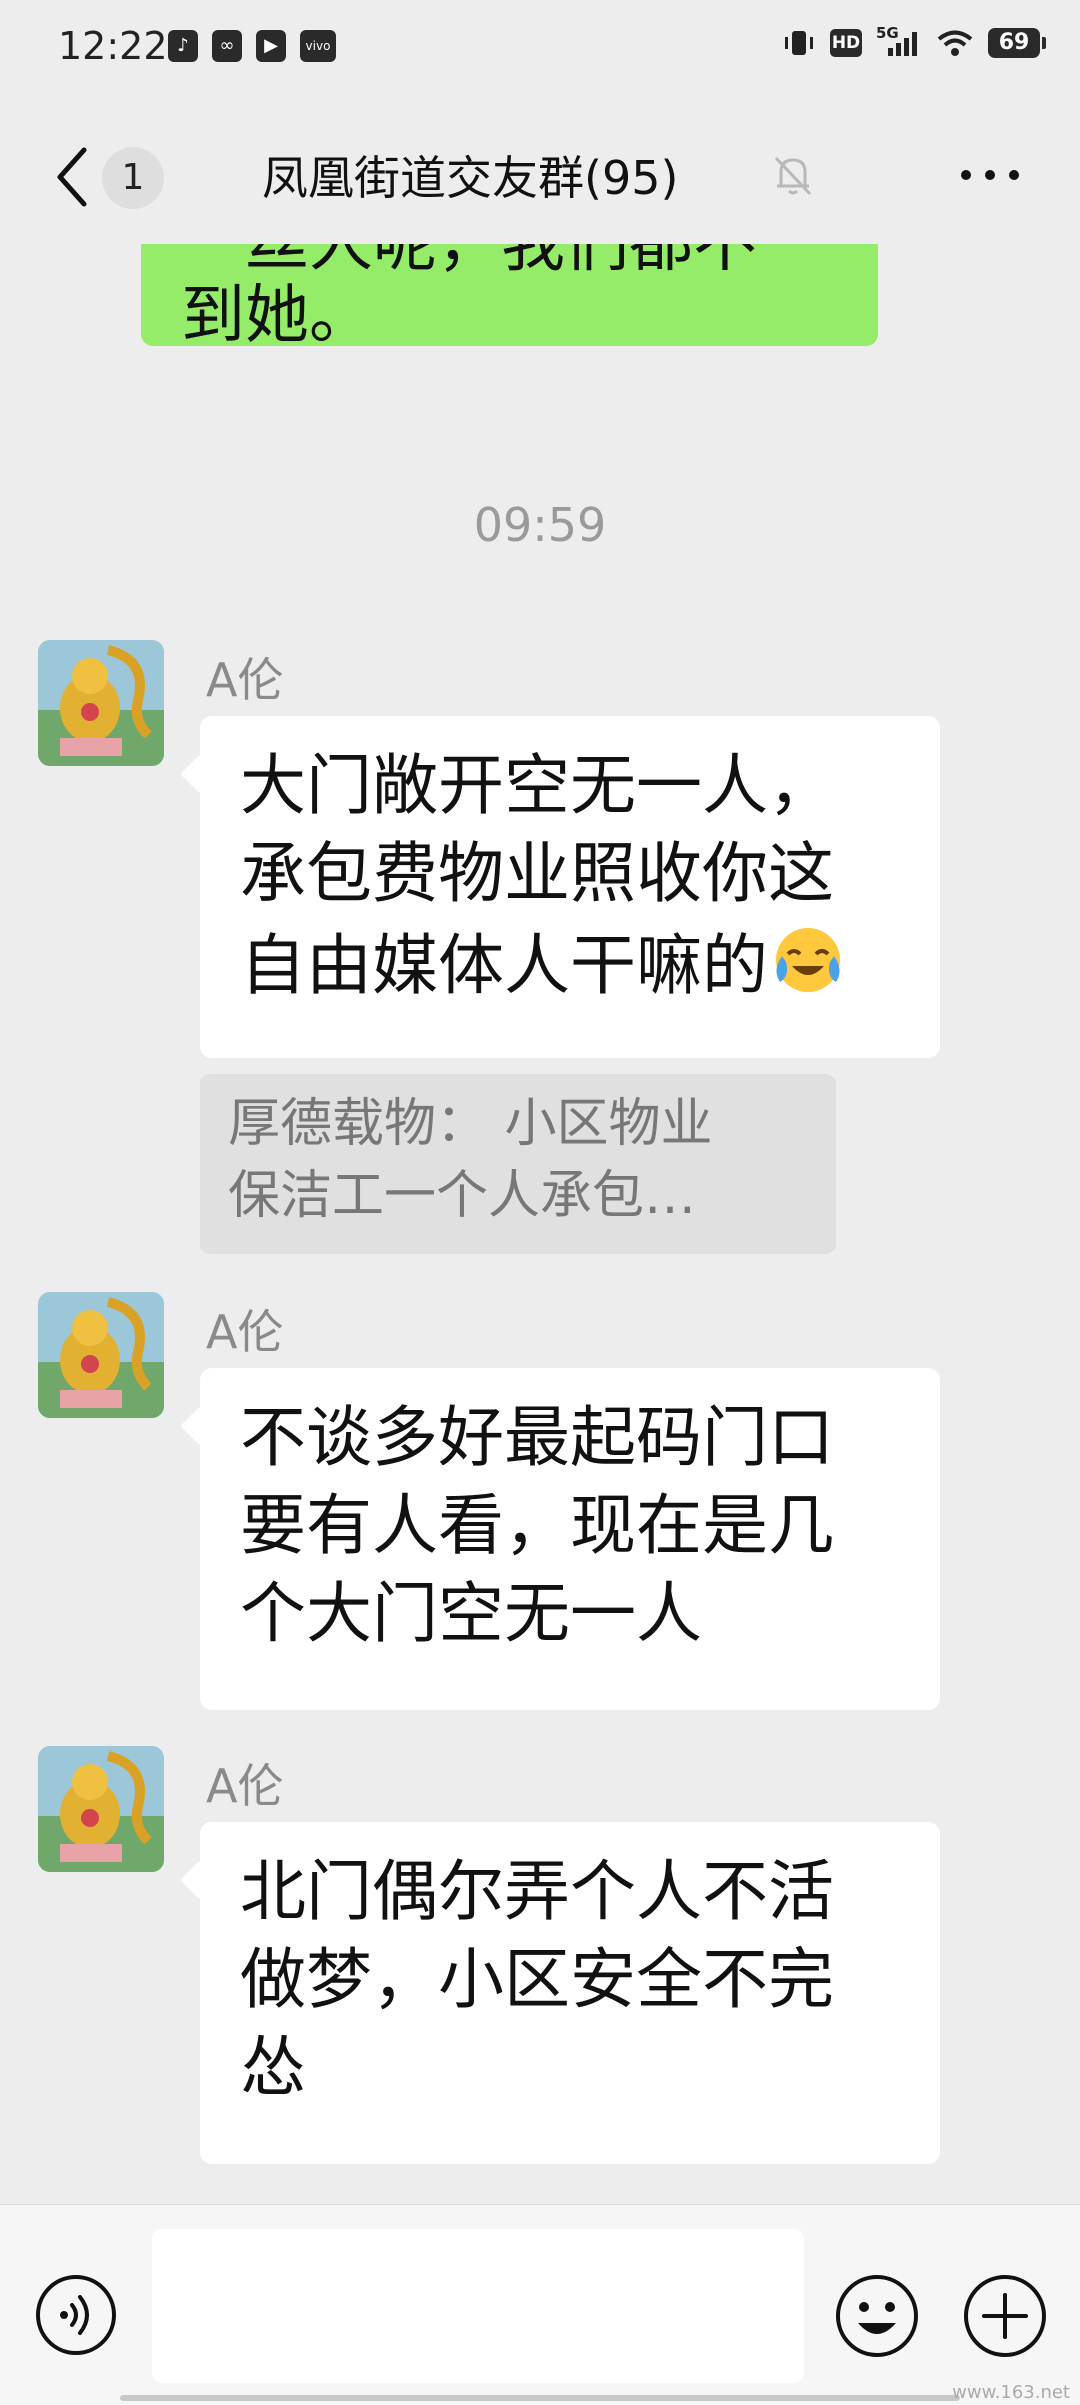  I want to click on plus-icon, so click(1005, 2316).